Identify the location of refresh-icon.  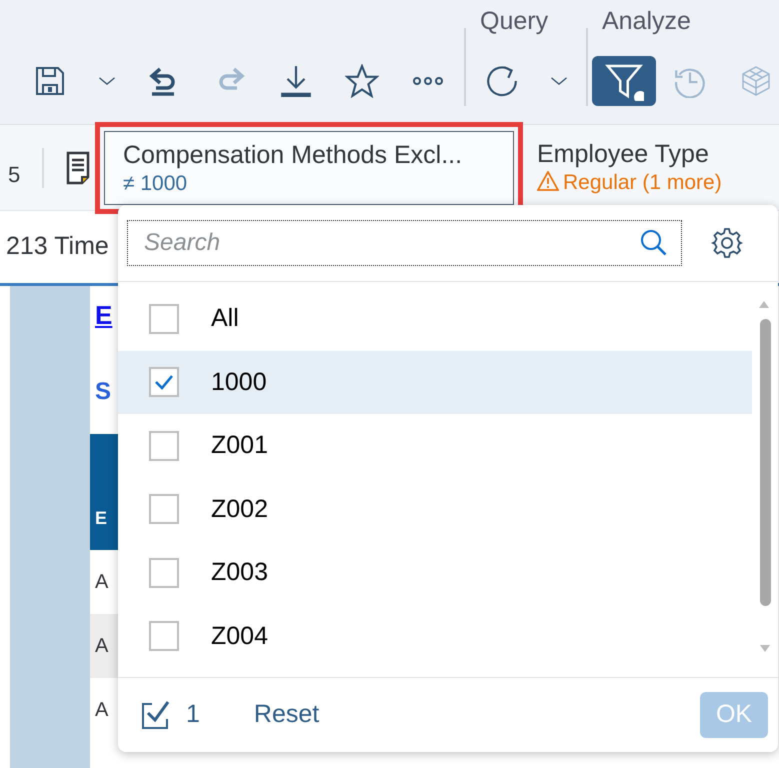
(502, 81).